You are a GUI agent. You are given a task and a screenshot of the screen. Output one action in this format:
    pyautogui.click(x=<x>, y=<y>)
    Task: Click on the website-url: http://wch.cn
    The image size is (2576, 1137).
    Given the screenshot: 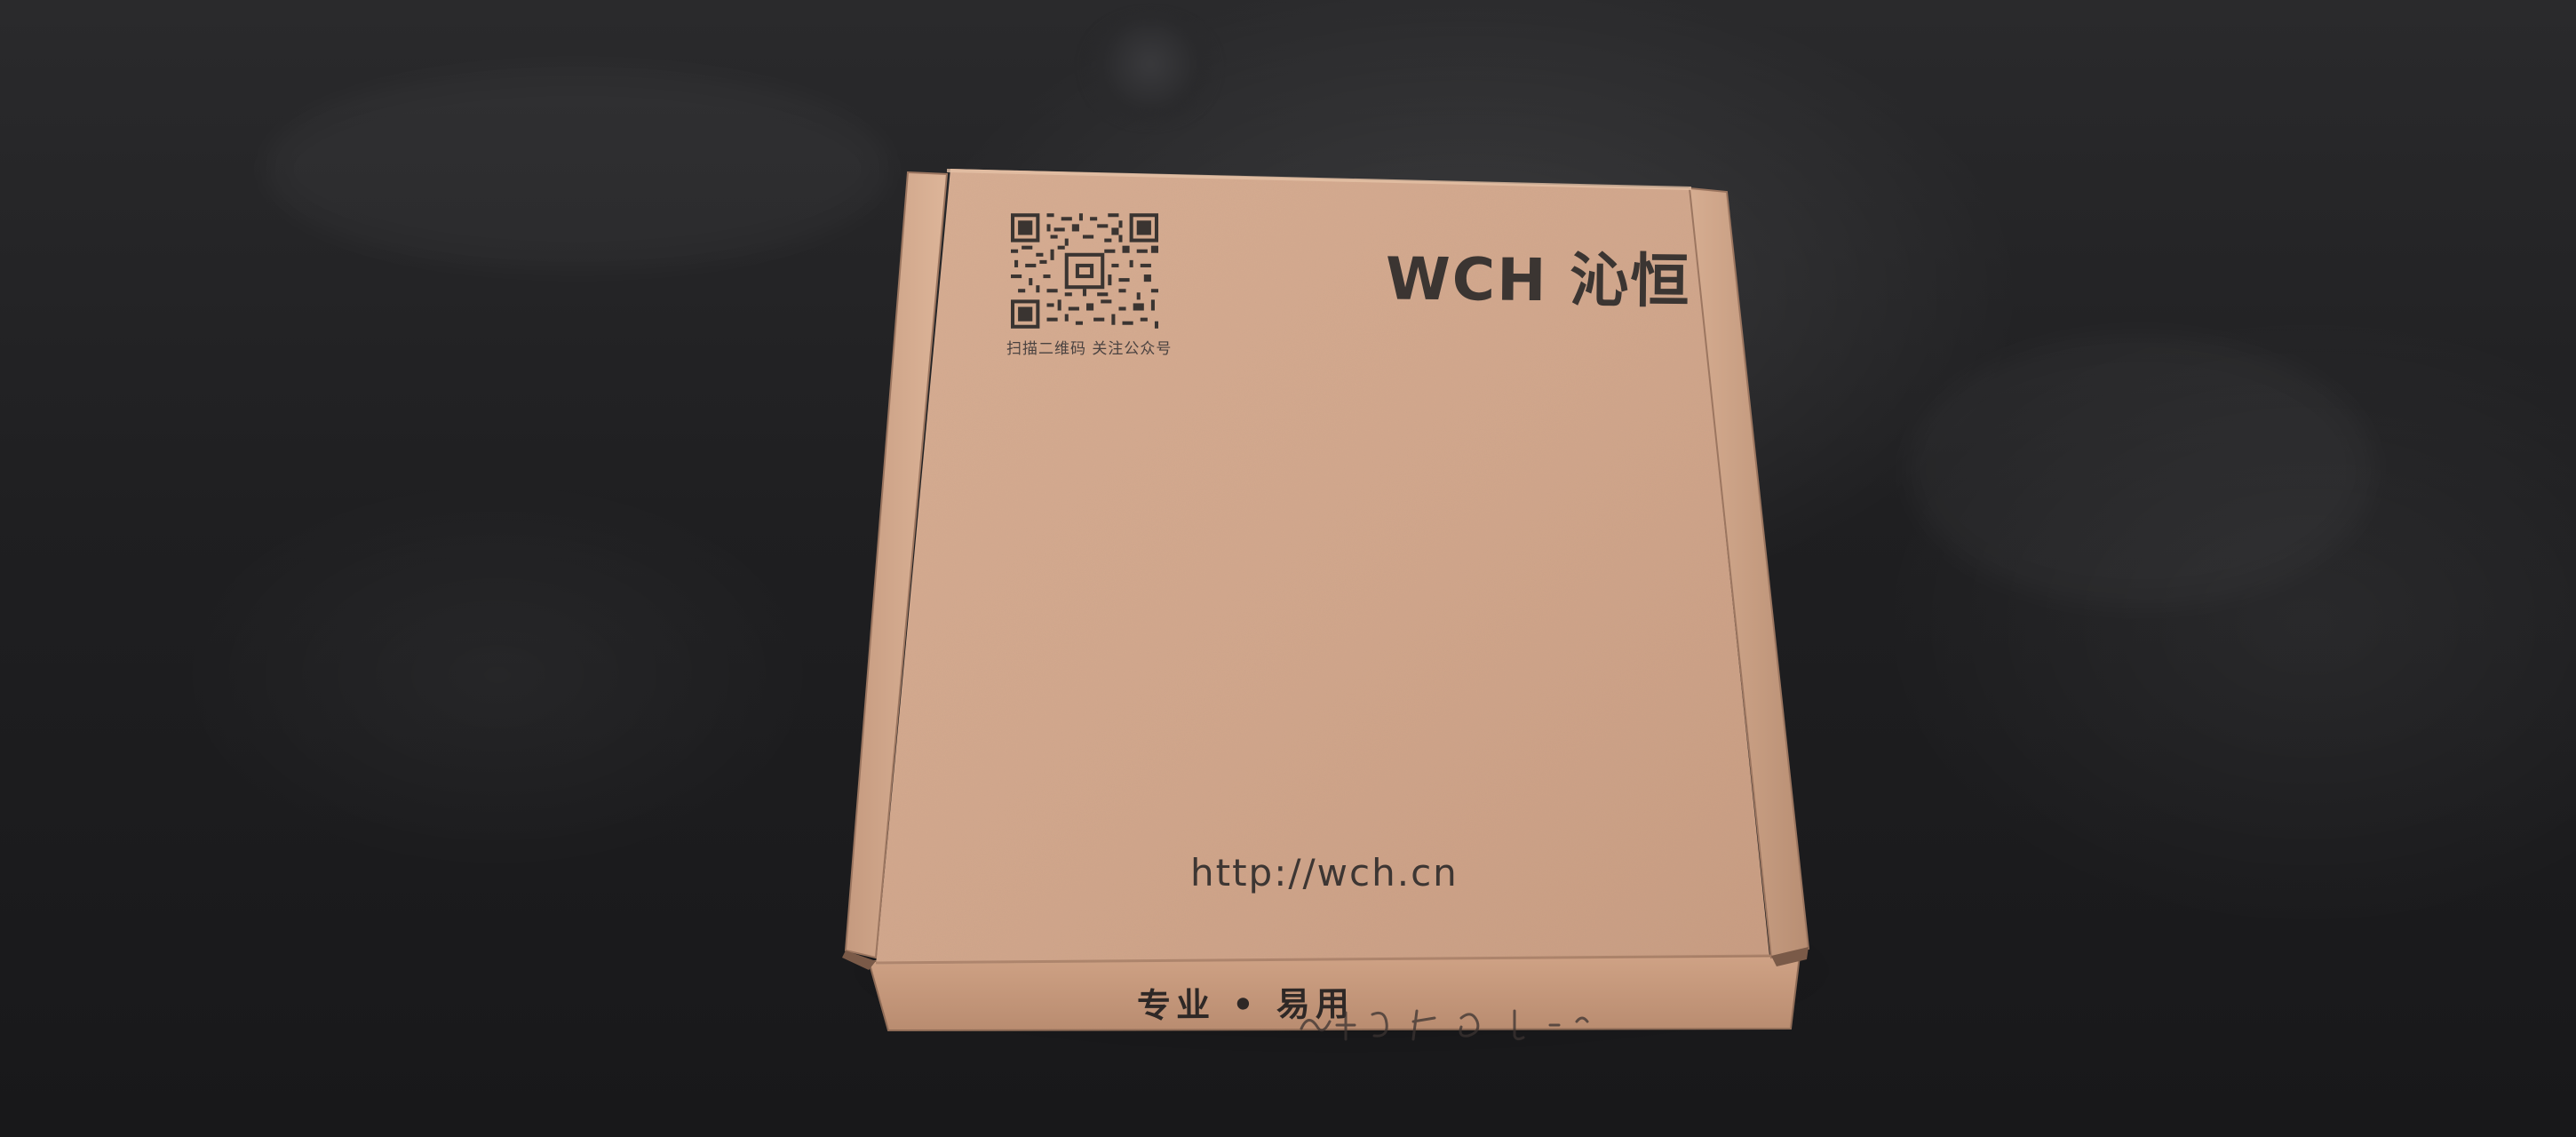 What is the action you would take?
    pyautogui.click(x=1324, y=873)
    